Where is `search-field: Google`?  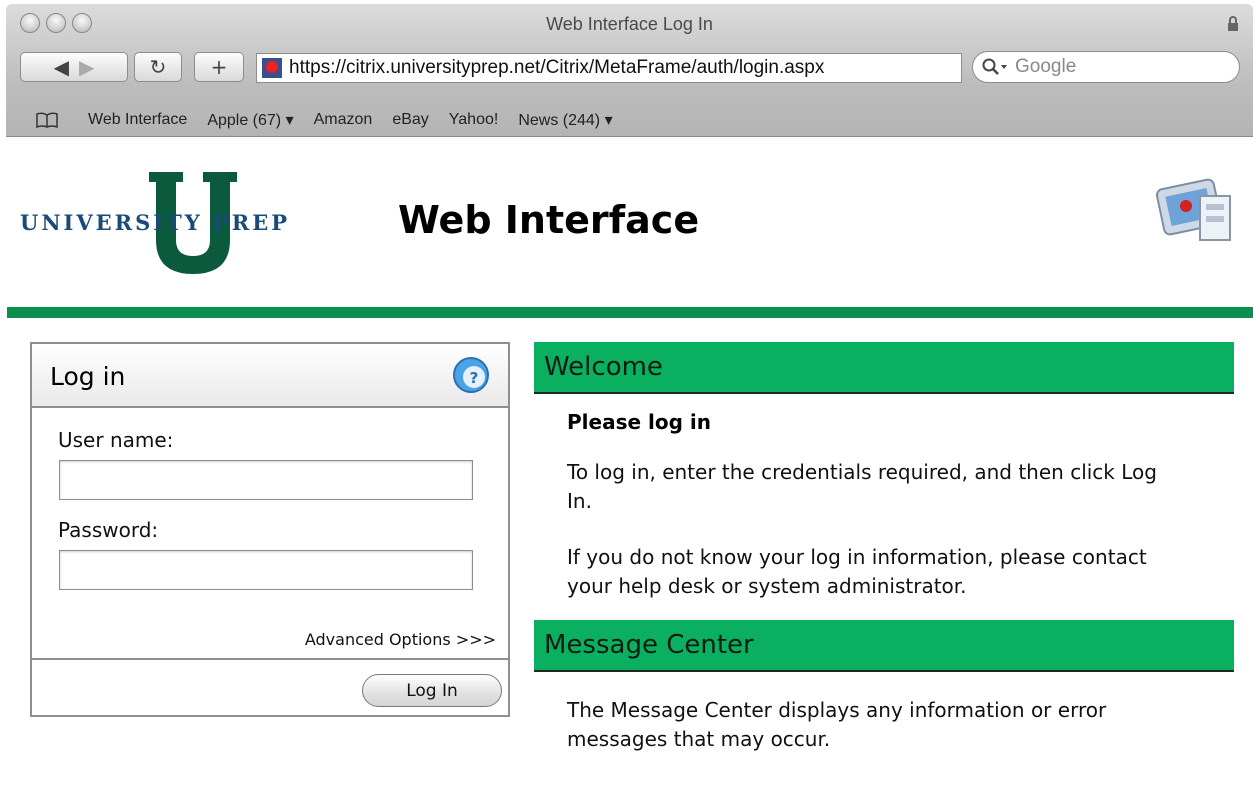
search-field: Google is located at coordinates (1106, 67).